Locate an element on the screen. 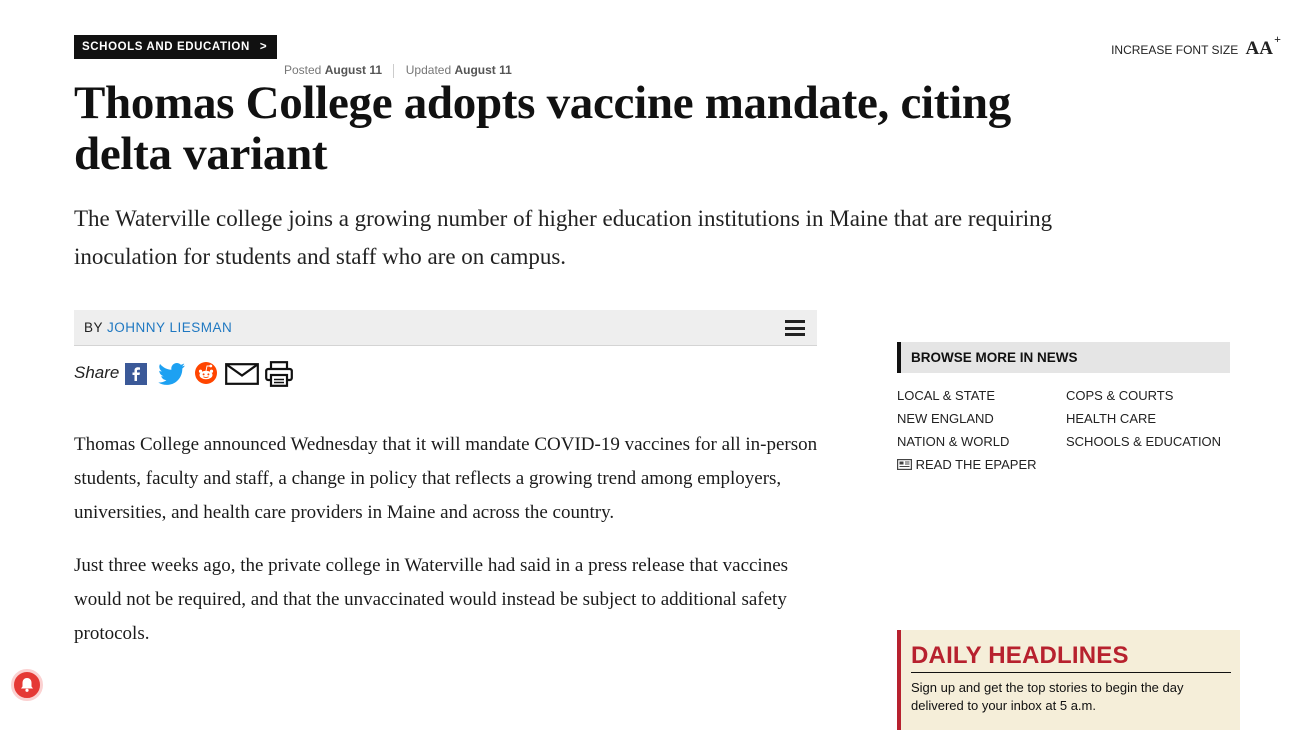 This screenshot has width=1291, height=730. section-tag-link: SCHOOLS AND EDUCATION > is located at coordinates (176, 47).